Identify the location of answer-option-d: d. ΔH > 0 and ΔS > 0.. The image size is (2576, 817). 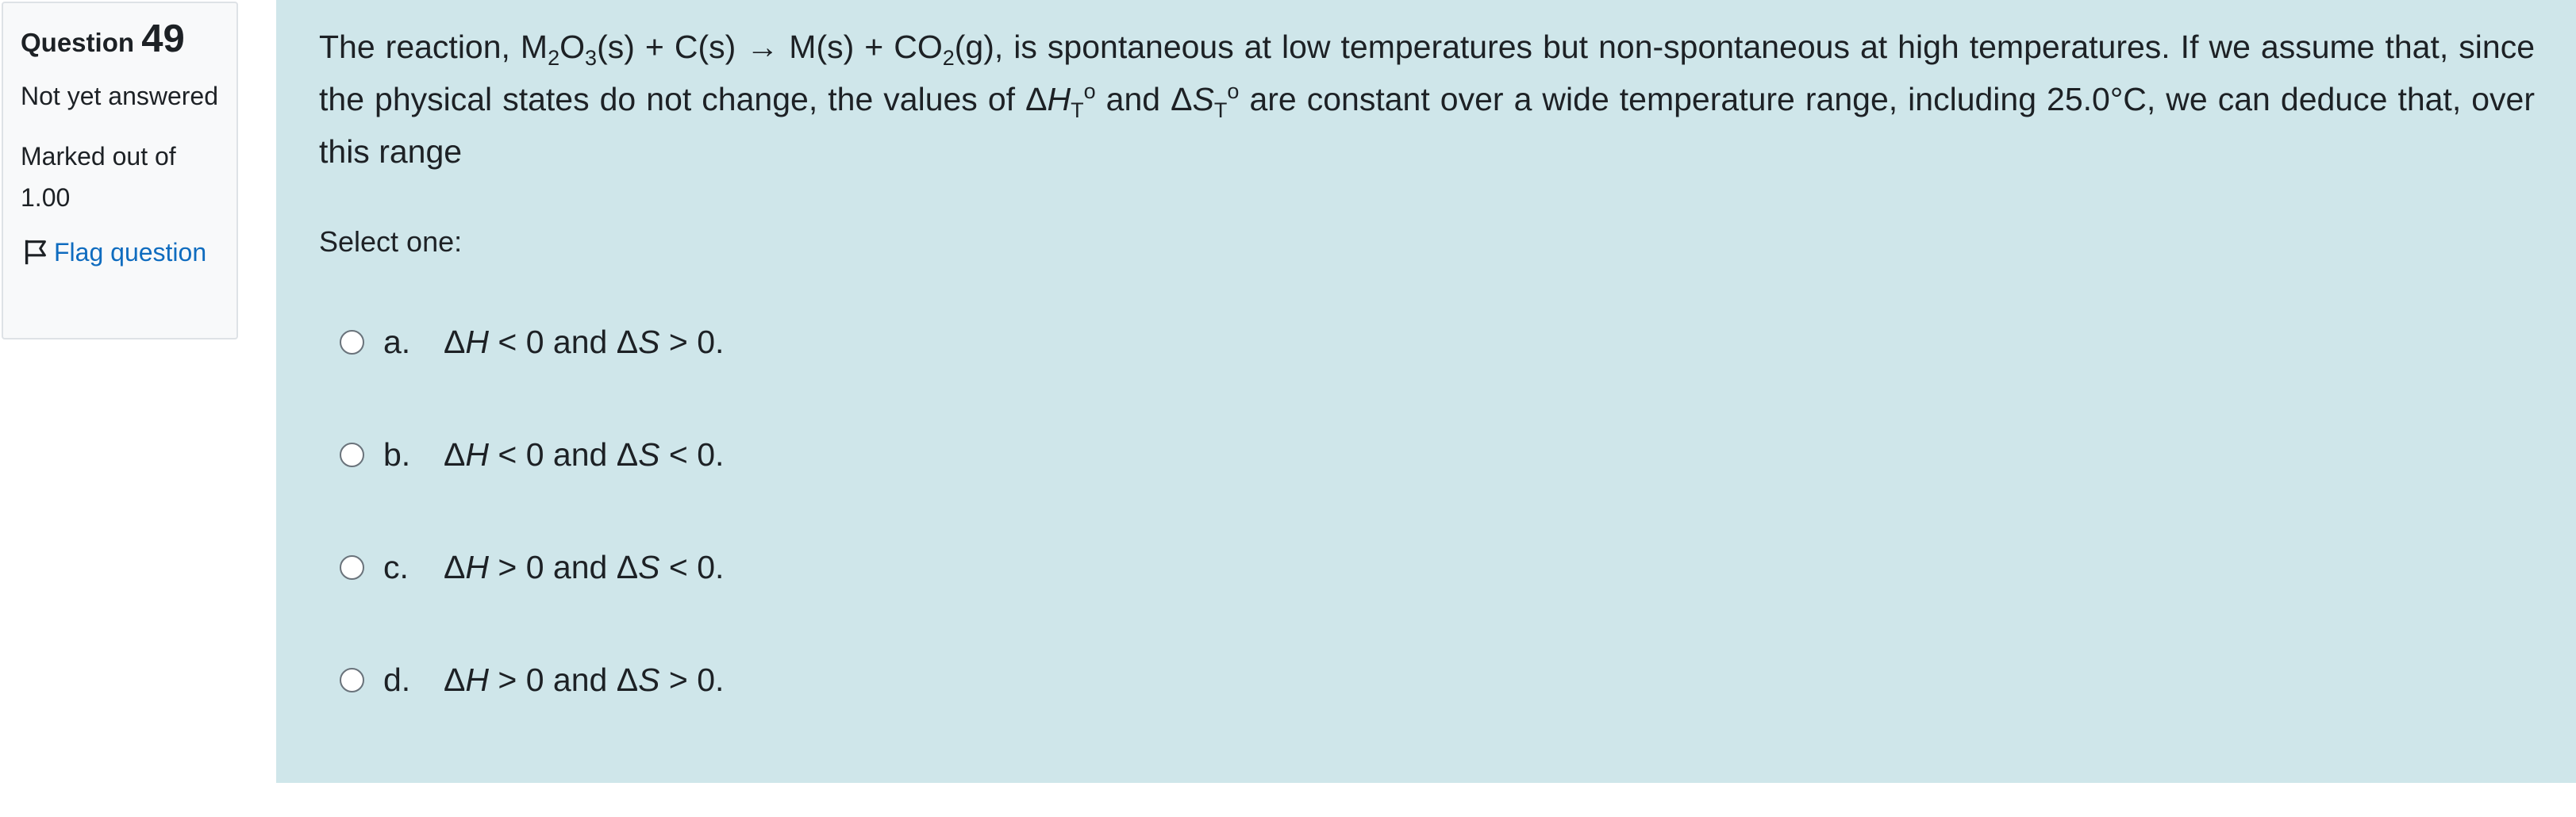
(1427, 679).